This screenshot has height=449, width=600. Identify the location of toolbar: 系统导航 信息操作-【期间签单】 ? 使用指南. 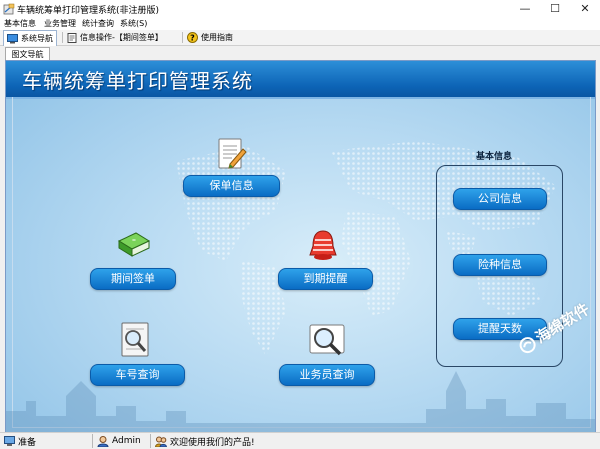
(300, 38).